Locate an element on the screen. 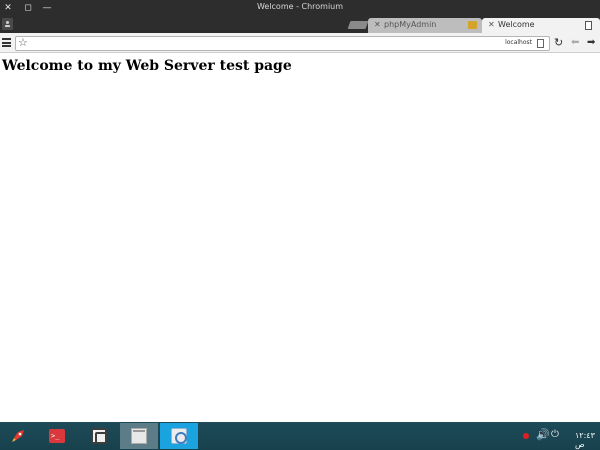 Image resolution: width=600 pixels, height=450 pixels. browser-toolbar: ☆ localhost ↻ ⬅ ➡ is located at coordinates (300, 43).